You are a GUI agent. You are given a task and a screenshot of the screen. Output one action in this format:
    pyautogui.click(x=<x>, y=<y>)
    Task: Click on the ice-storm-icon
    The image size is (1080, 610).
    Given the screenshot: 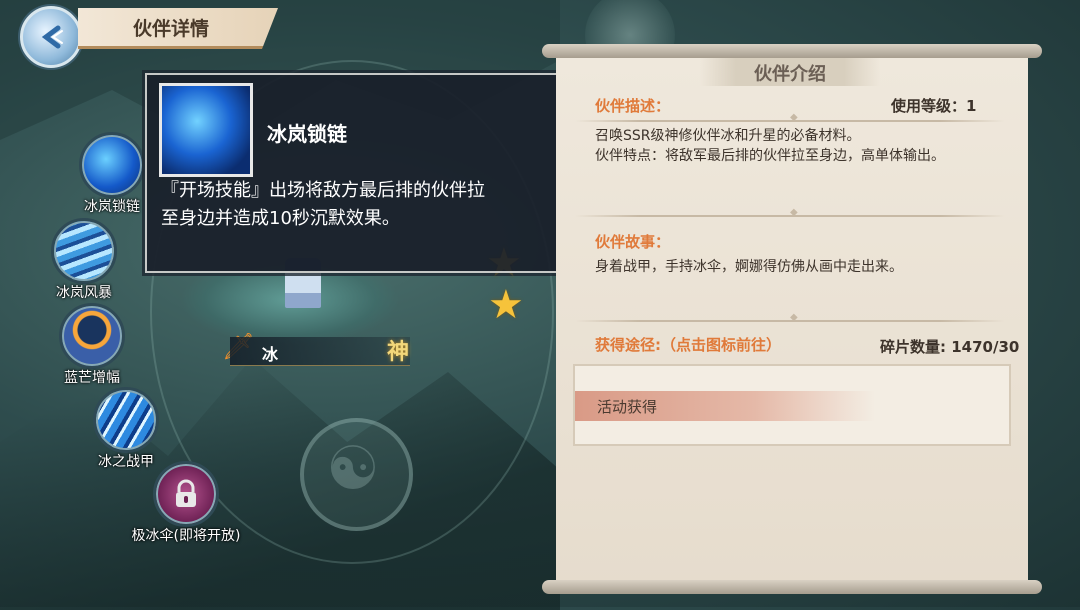 What is the action you would take?
    pyautogui.click(x=84, y=251)
    